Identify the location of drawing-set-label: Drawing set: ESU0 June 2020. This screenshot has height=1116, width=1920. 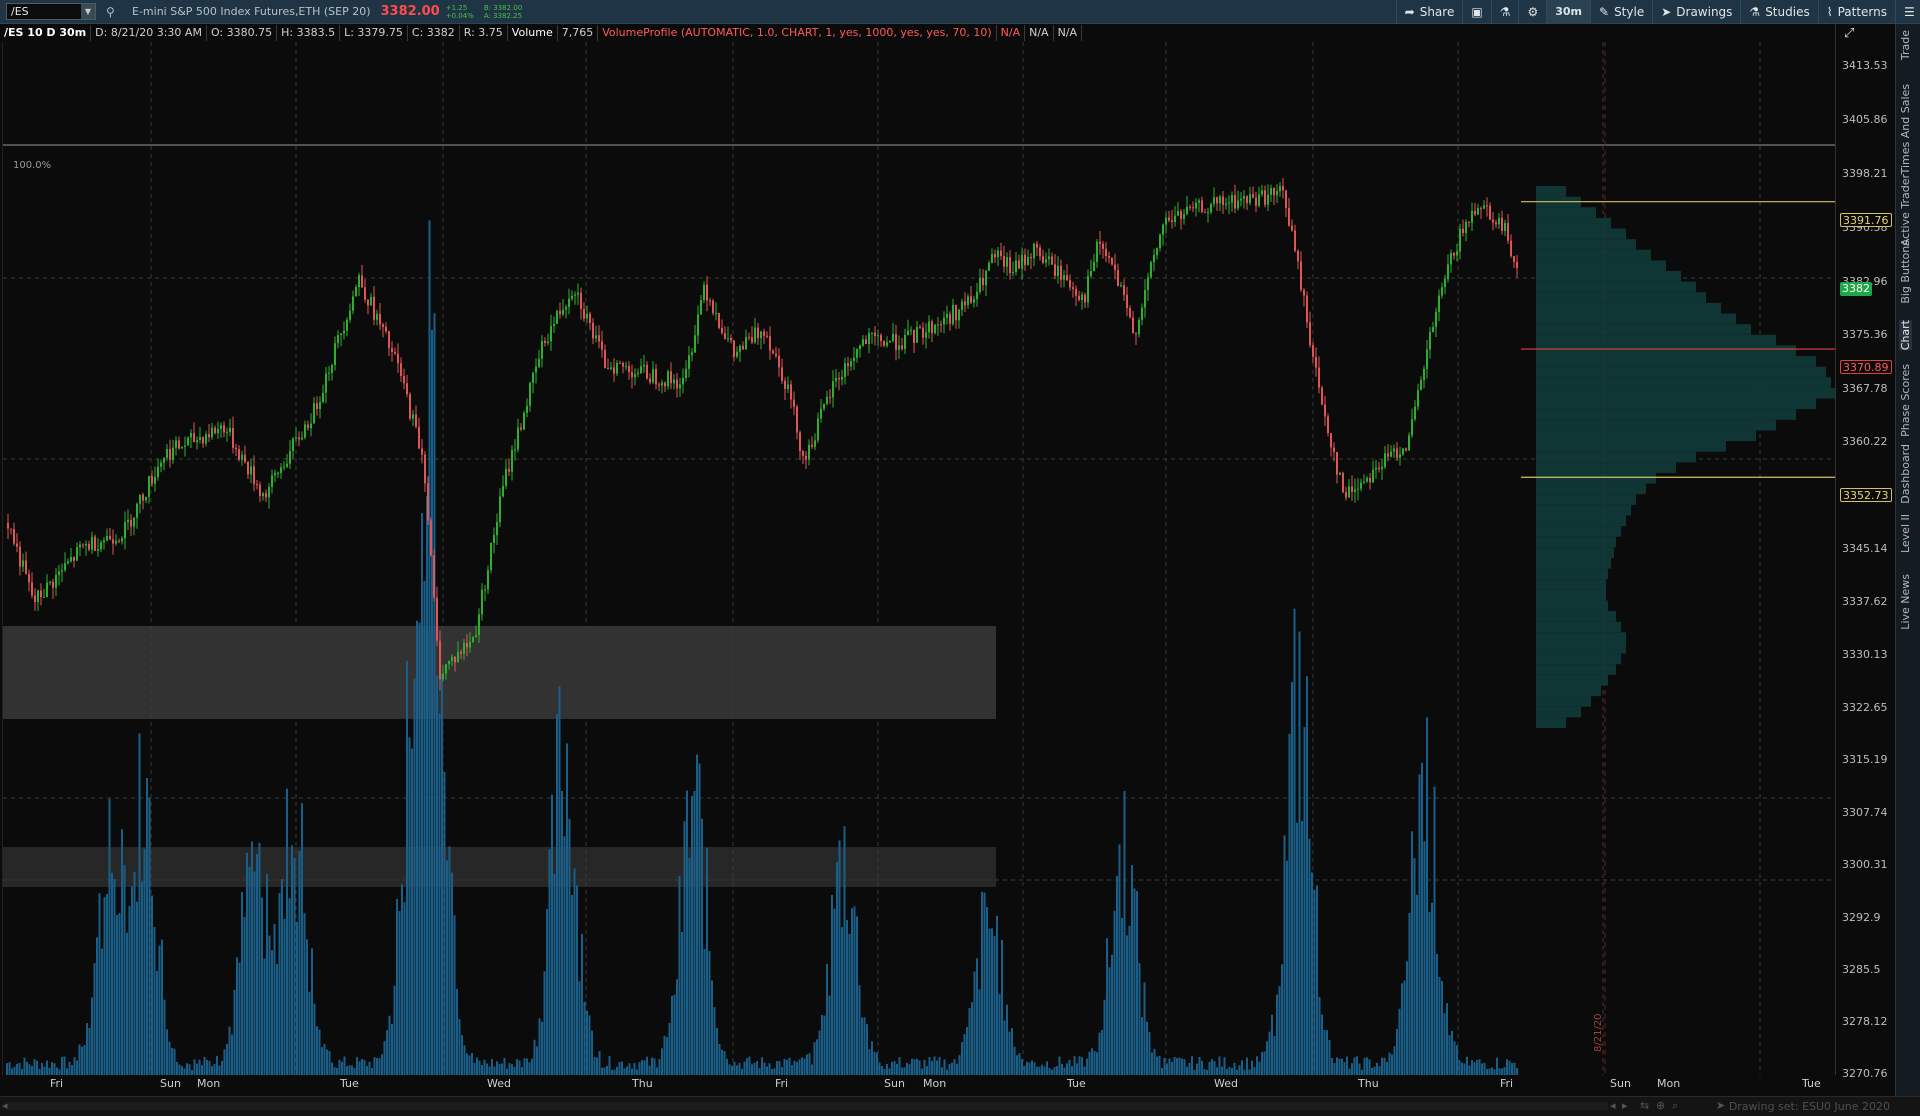
(1809, 1106).